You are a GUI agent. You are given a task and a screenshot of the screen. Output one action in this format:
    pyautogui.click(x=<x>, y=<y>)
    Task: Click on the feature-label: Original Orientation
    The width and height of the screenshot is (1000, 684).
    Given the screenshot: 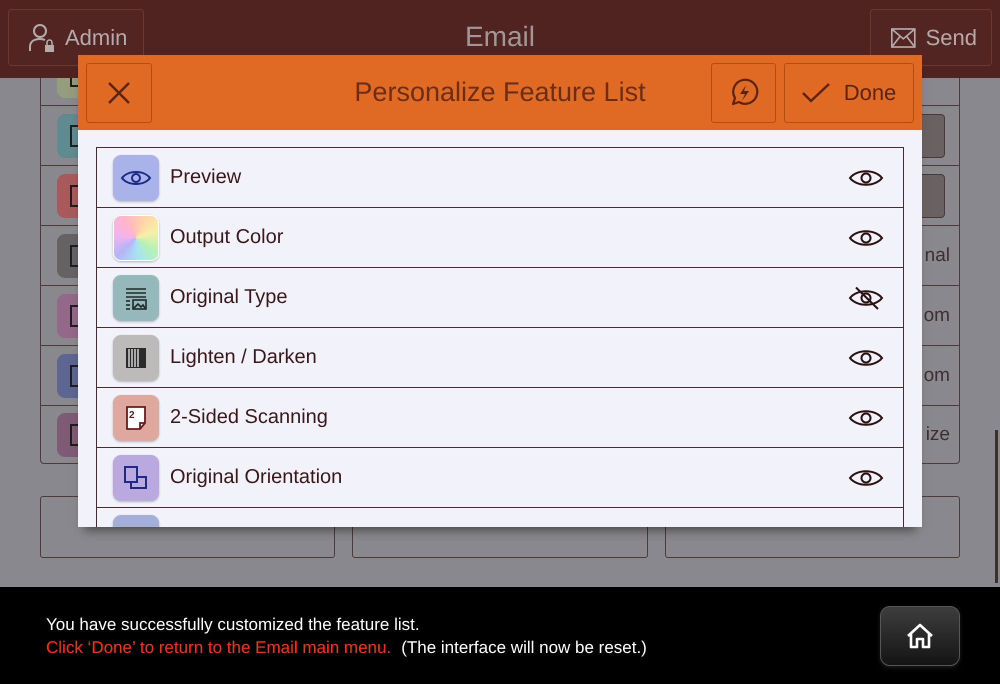 What is the action you would take?
    pyautogui.click(x=256, y=477)
    